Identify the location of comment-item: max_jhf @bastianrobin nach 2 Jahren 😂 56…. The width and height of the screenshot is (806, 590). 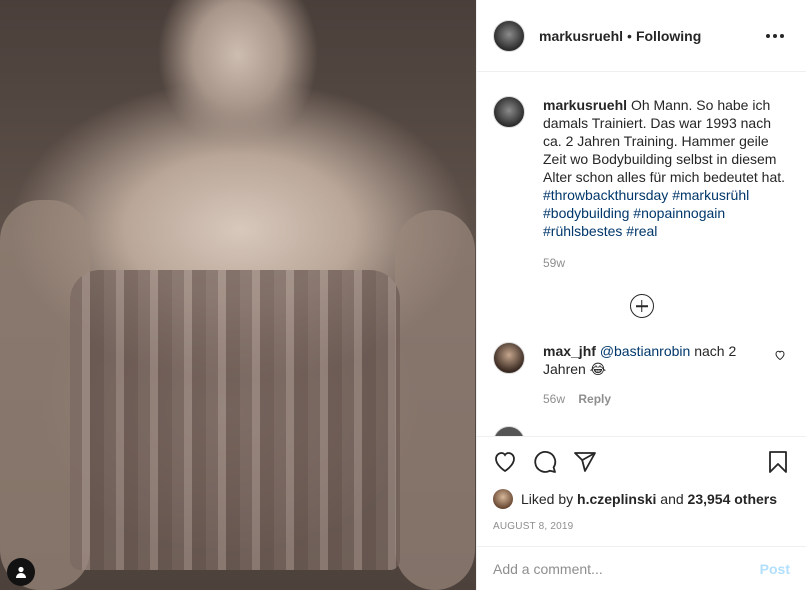
(641, 375).